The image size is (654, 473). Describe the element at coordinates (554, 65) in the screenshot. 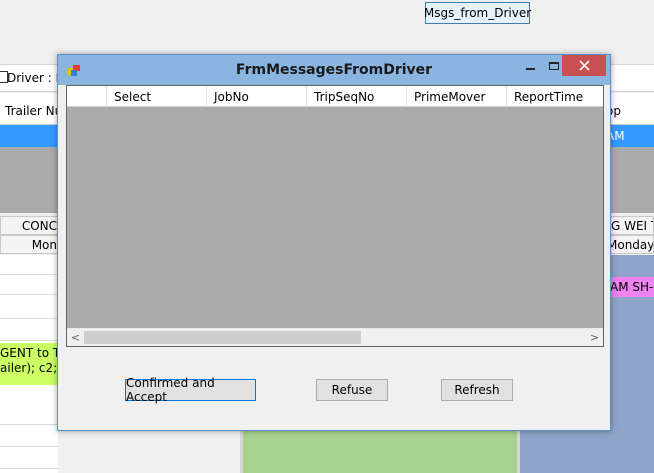

I see `maximize-icon` at that location.